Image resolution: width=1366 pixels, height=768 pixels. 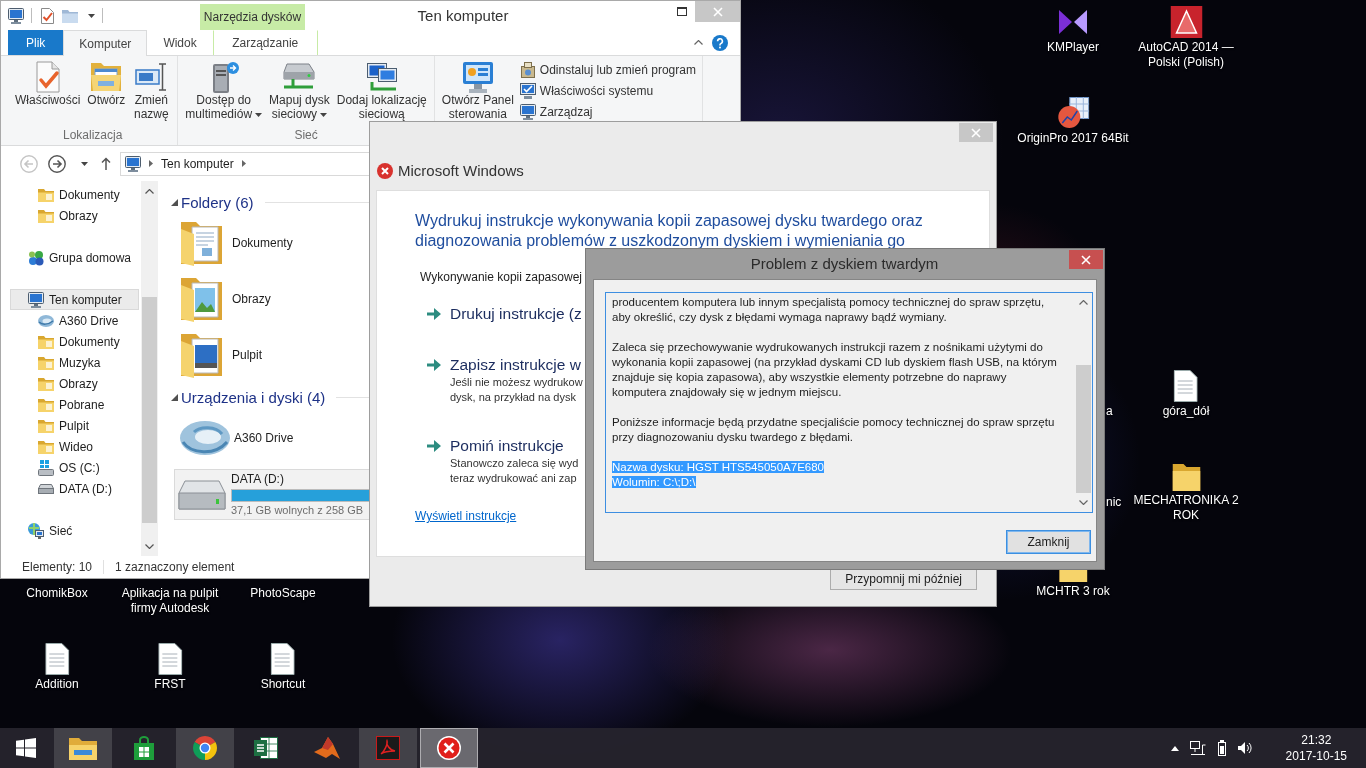 What do you see at coordinates (197, 163) in the screenshot?
I see `address-crumb: Ten komputer` at bounding box center [197, 163].